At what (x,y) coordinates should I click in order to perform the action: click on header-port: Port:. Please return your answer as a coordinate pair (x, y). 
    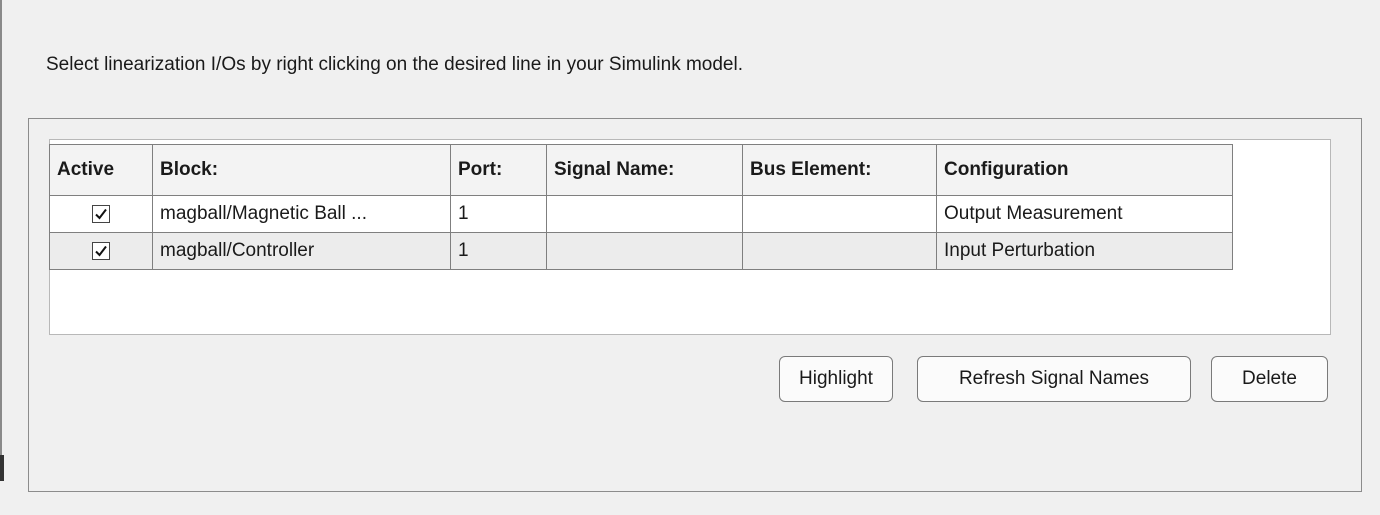
    Looking at the image, I should click on (498, 170).